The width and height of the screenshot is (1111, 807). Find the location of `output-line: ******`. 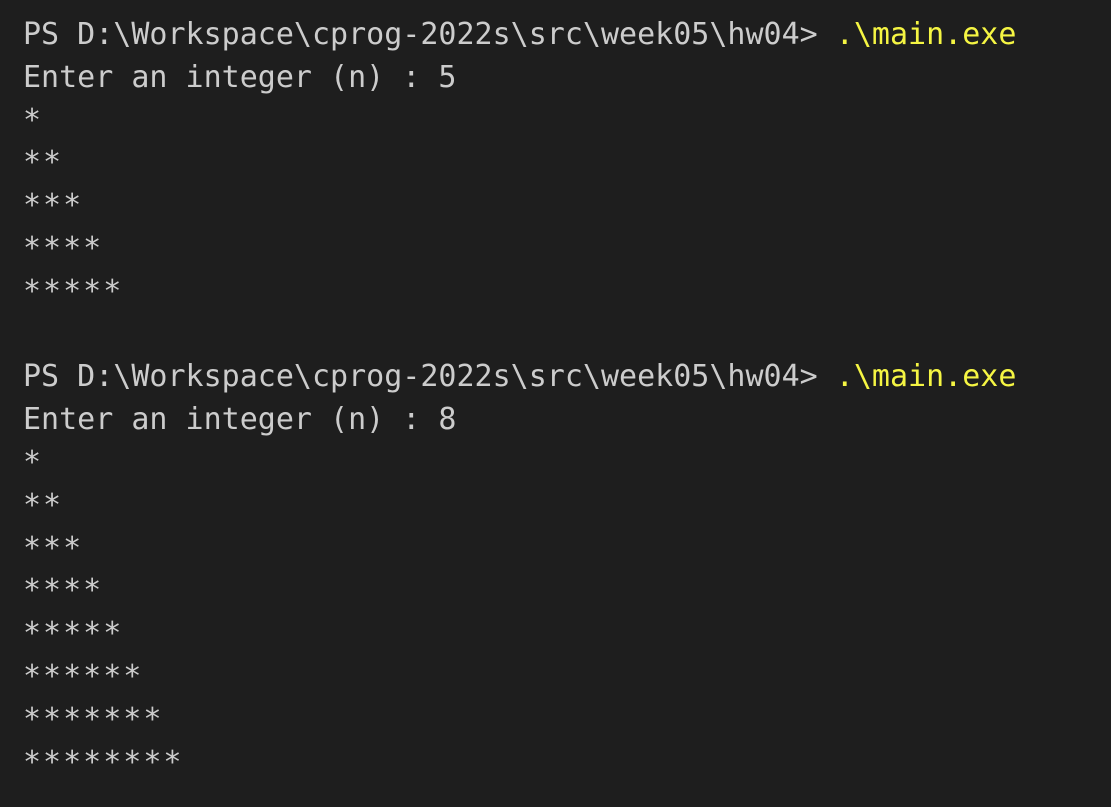

output-line: ****** is located at coordinates (83, 676).